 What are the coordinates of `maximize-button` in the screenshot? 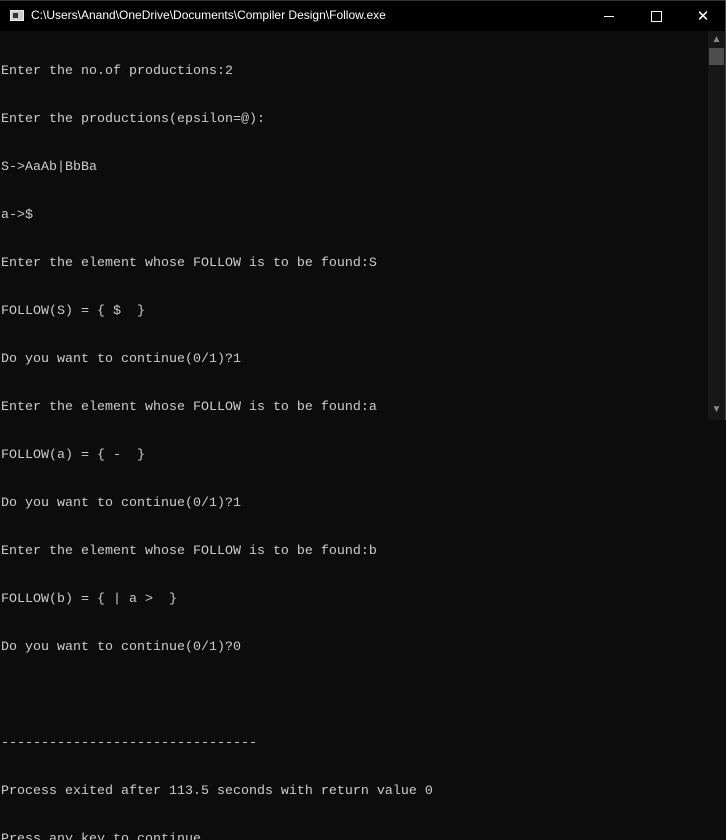 It's located at (656, 16).